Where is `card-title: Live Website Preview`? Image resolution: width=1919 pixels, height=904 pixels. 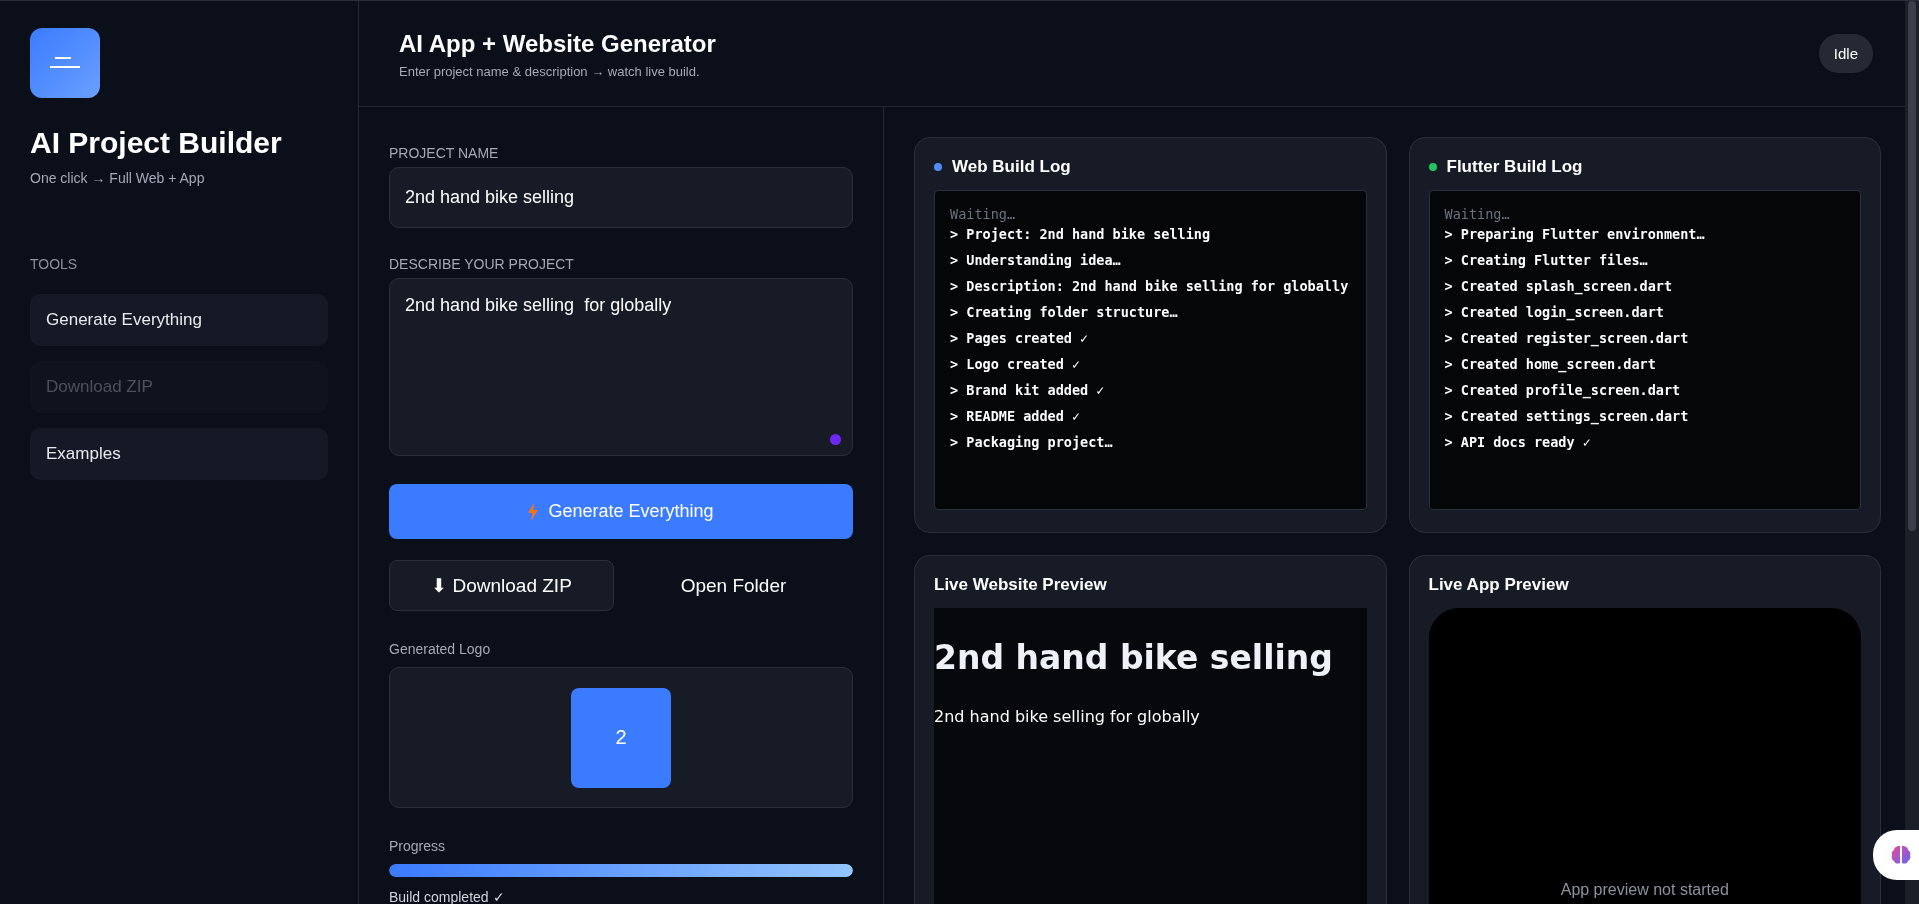
card-title: Live Website Preview is located at coordinates (1020, 585).